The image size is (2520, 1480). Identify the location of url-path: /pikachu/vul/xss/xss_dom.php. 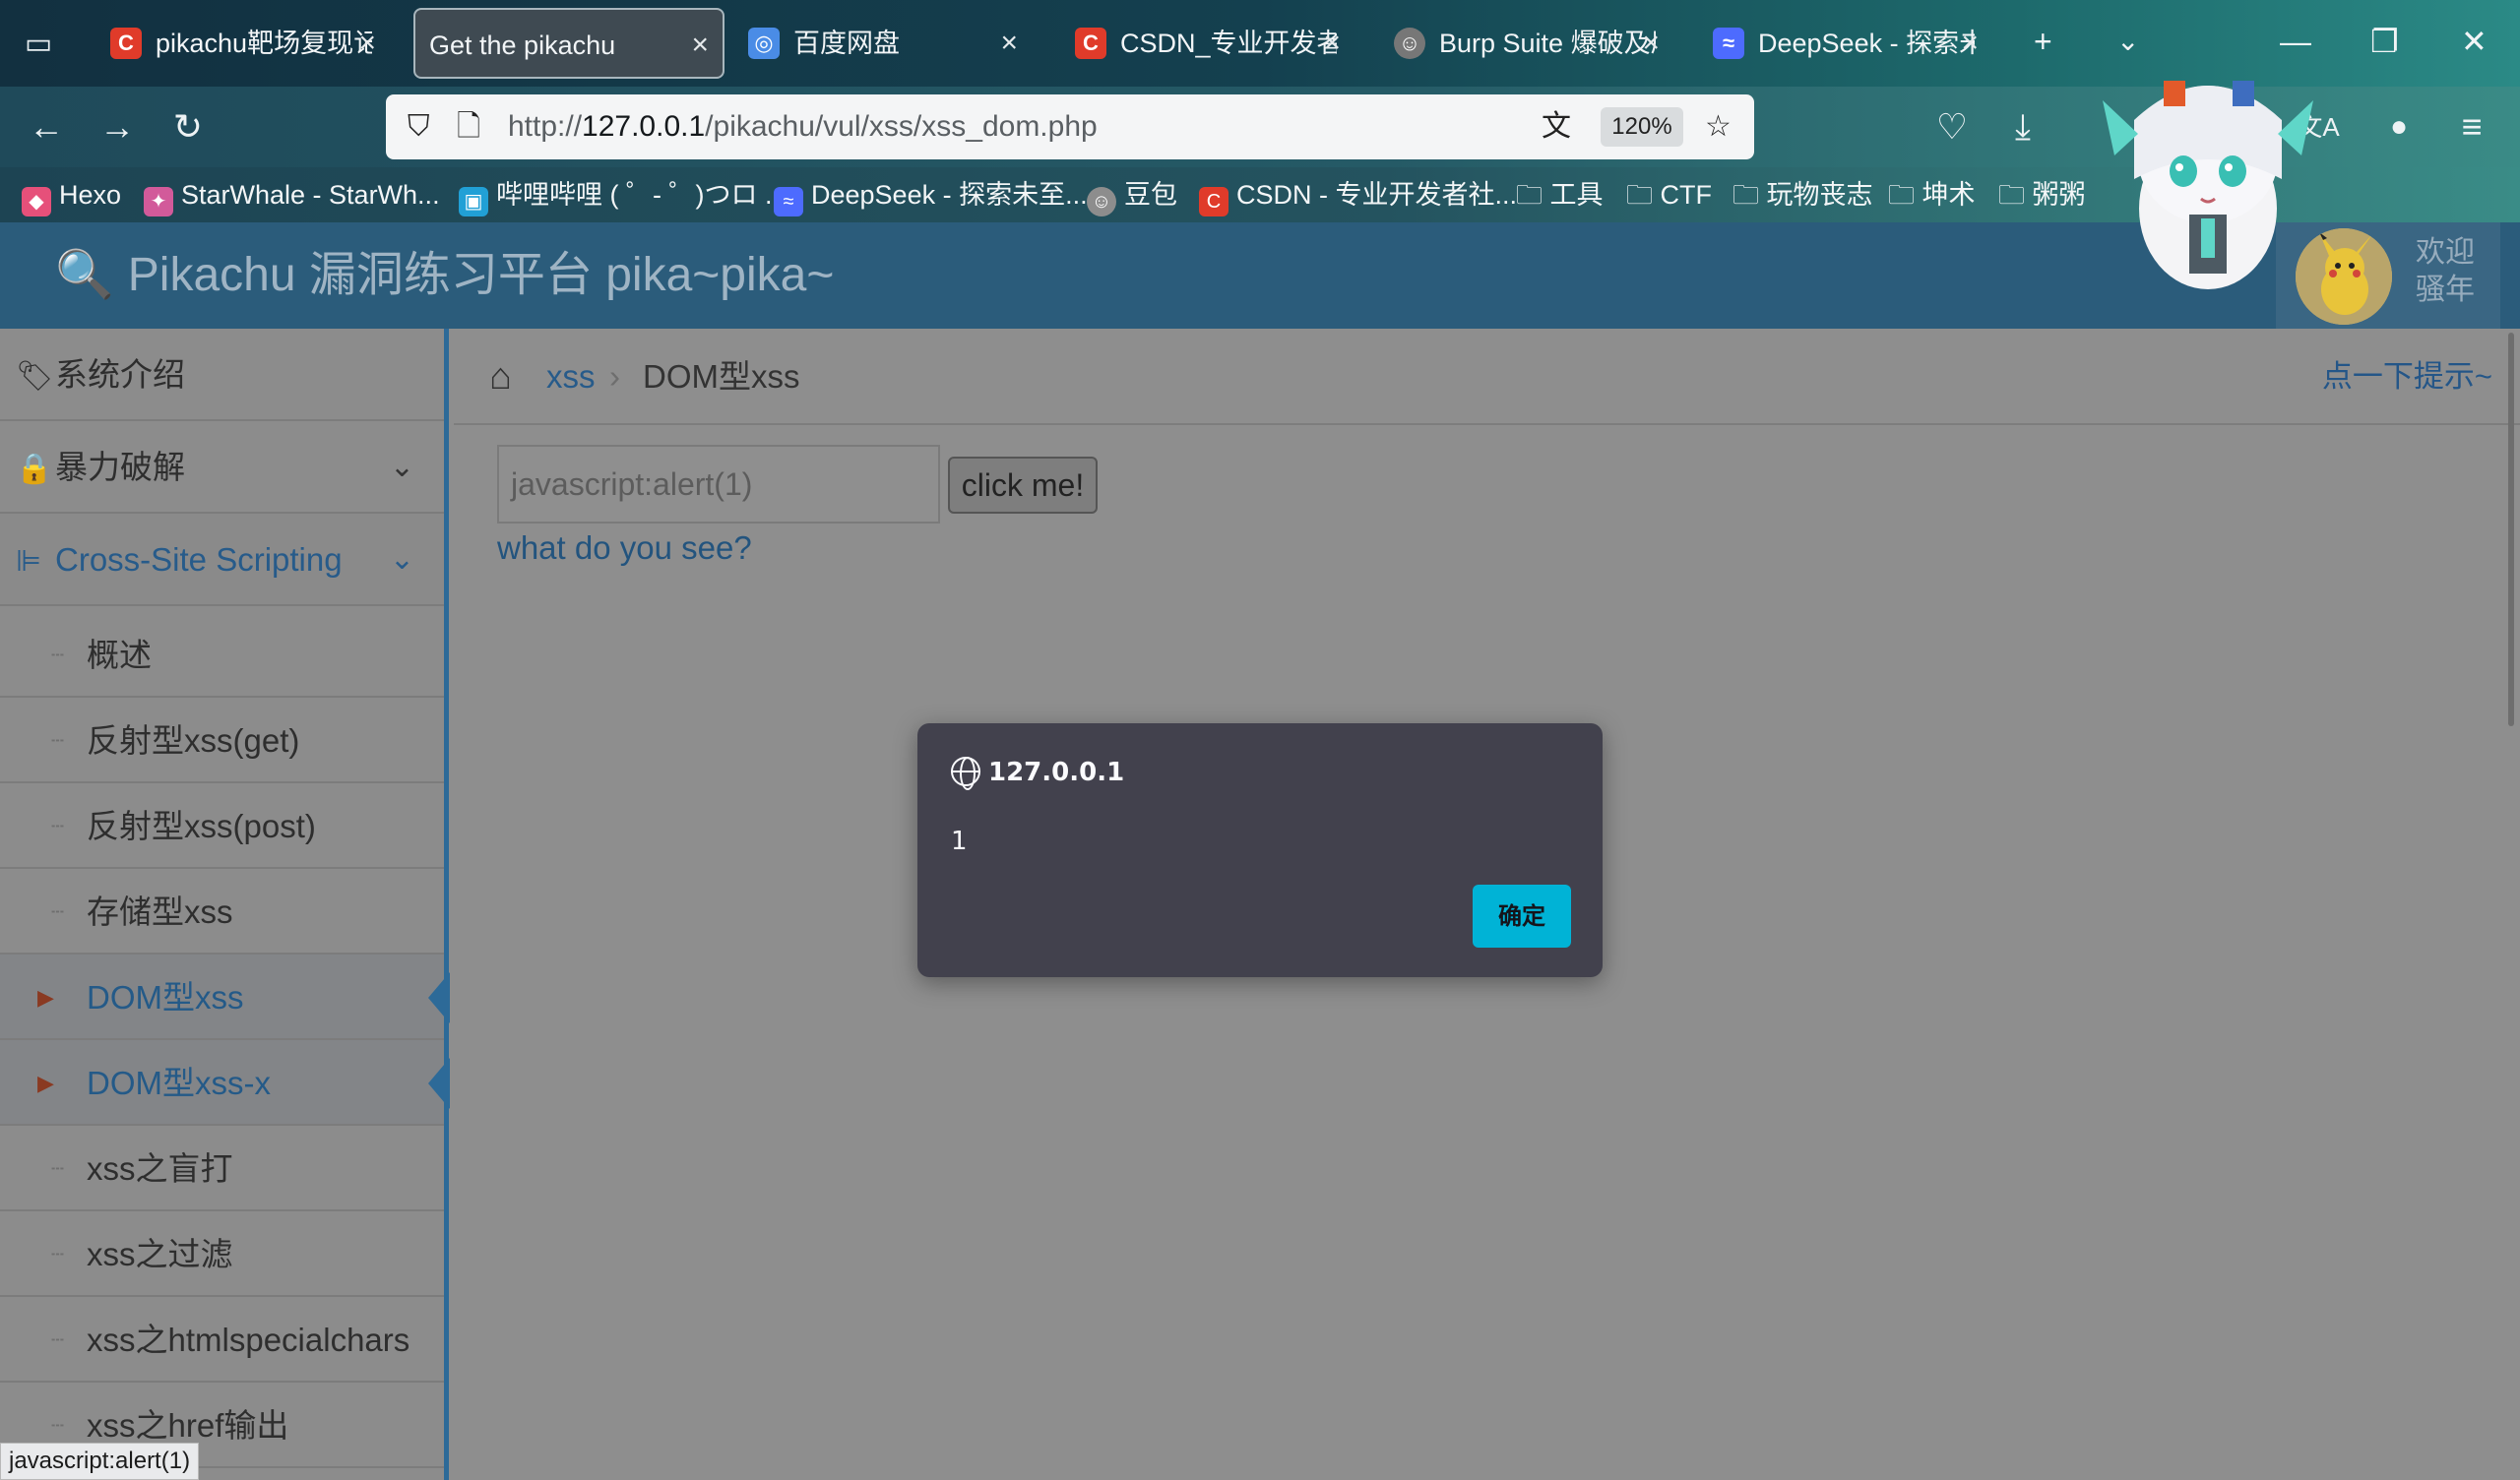
(901, 127).